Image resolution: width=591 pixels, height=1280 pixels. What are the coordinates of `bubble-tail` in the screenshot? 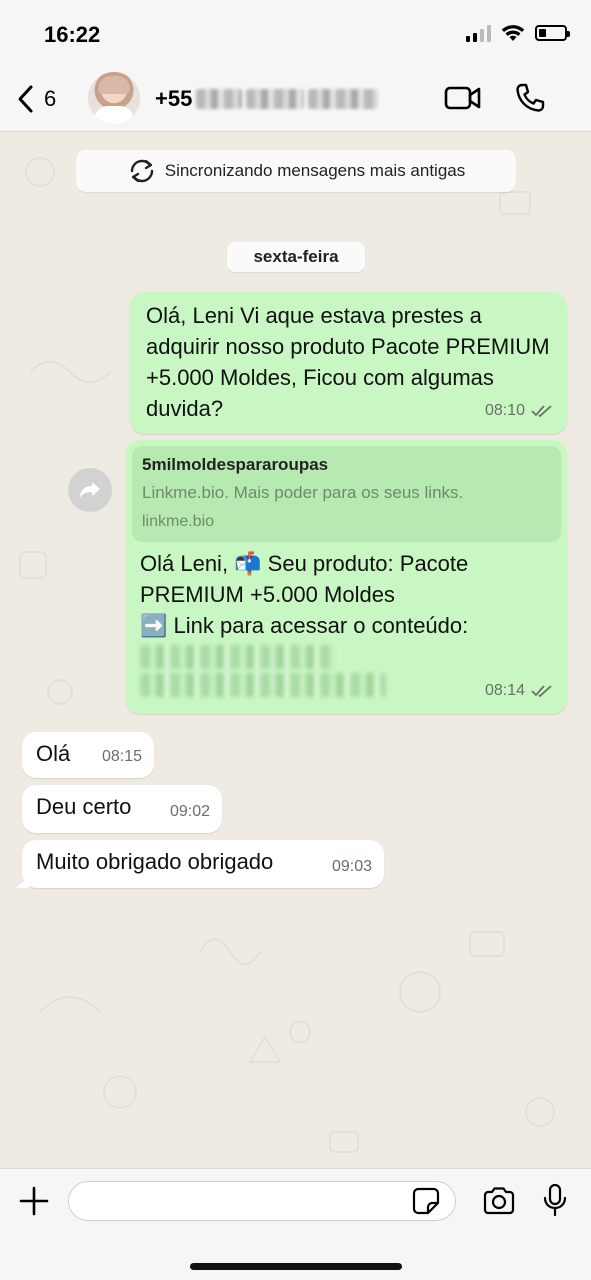 It's located at (22, 881).